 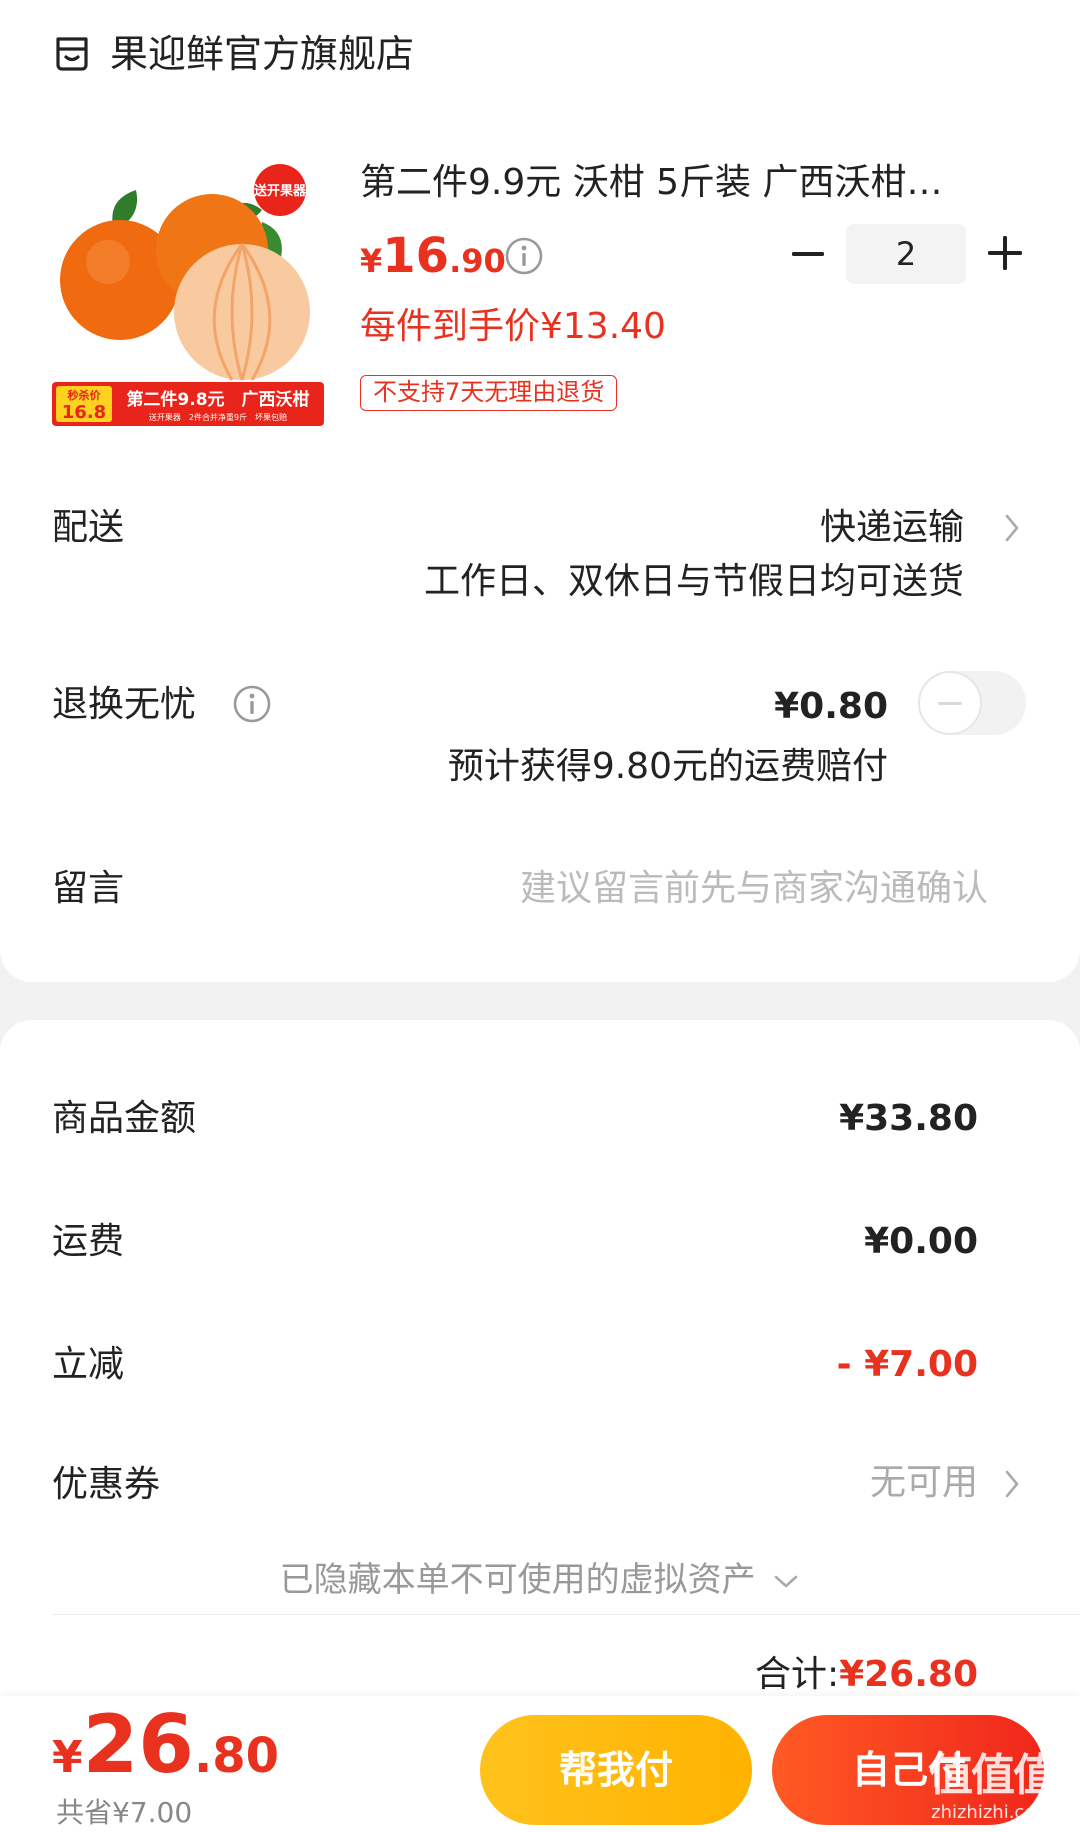 What do you see at coordinates (88, 888) in the screenshot?
I see `message-label: 留言` at bounding box center [88, 888].